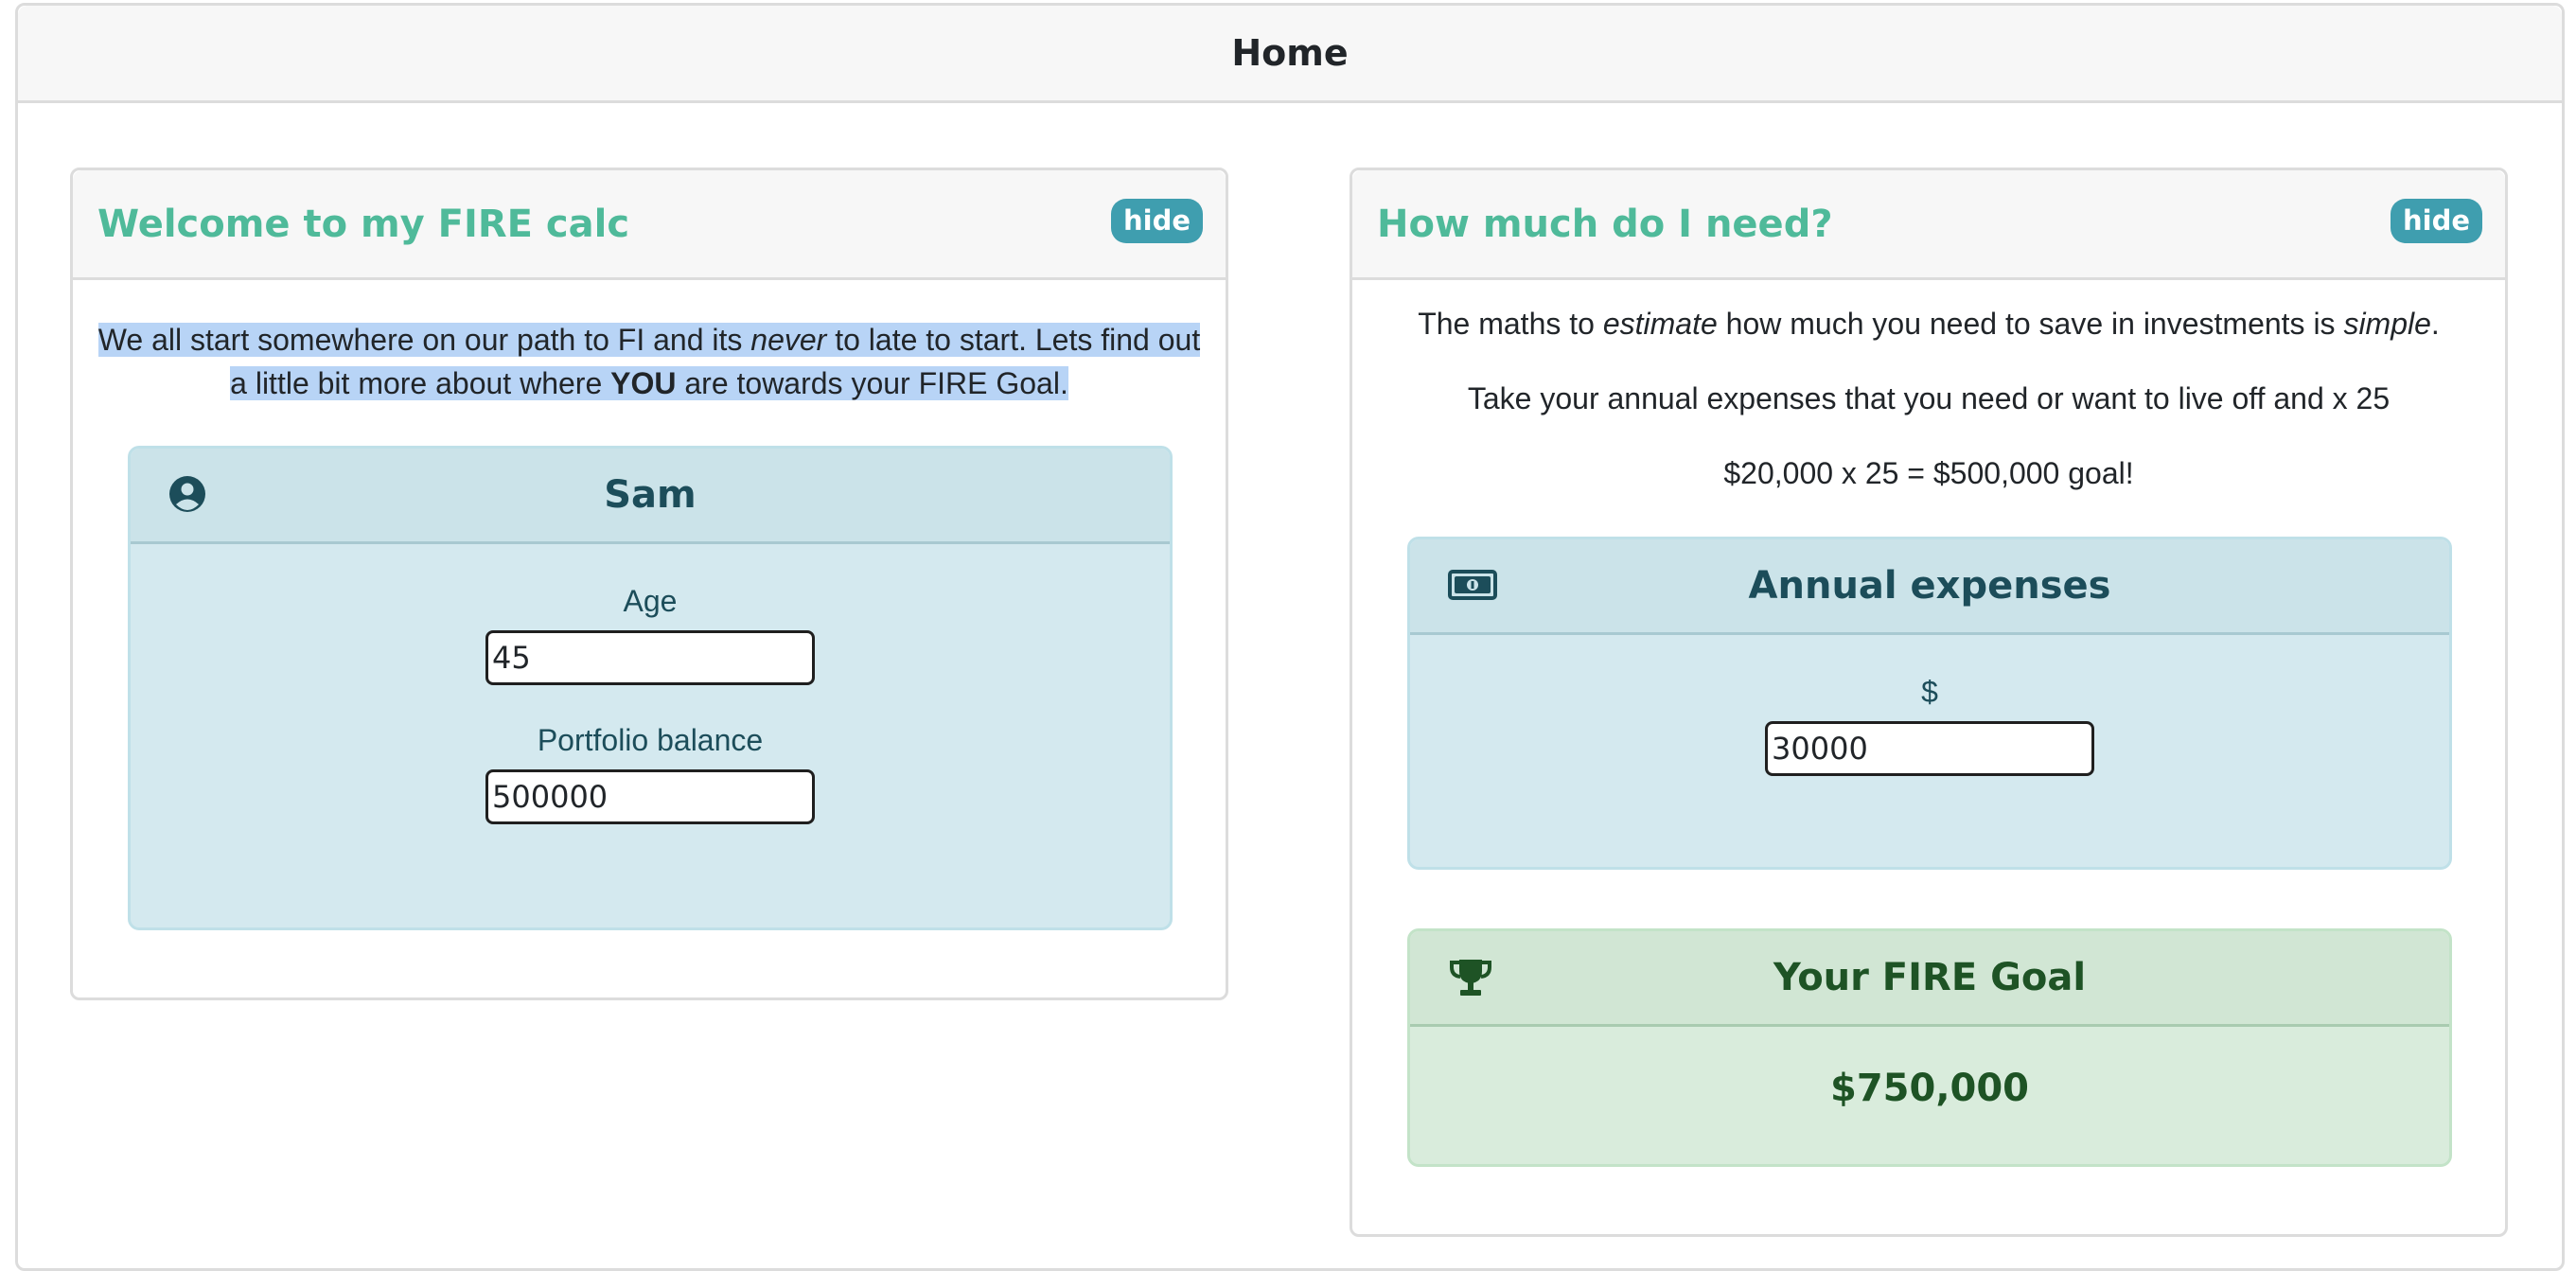  I want to click on welcome-card-title: Welcome to my FIRE calc, so click(363, 224).